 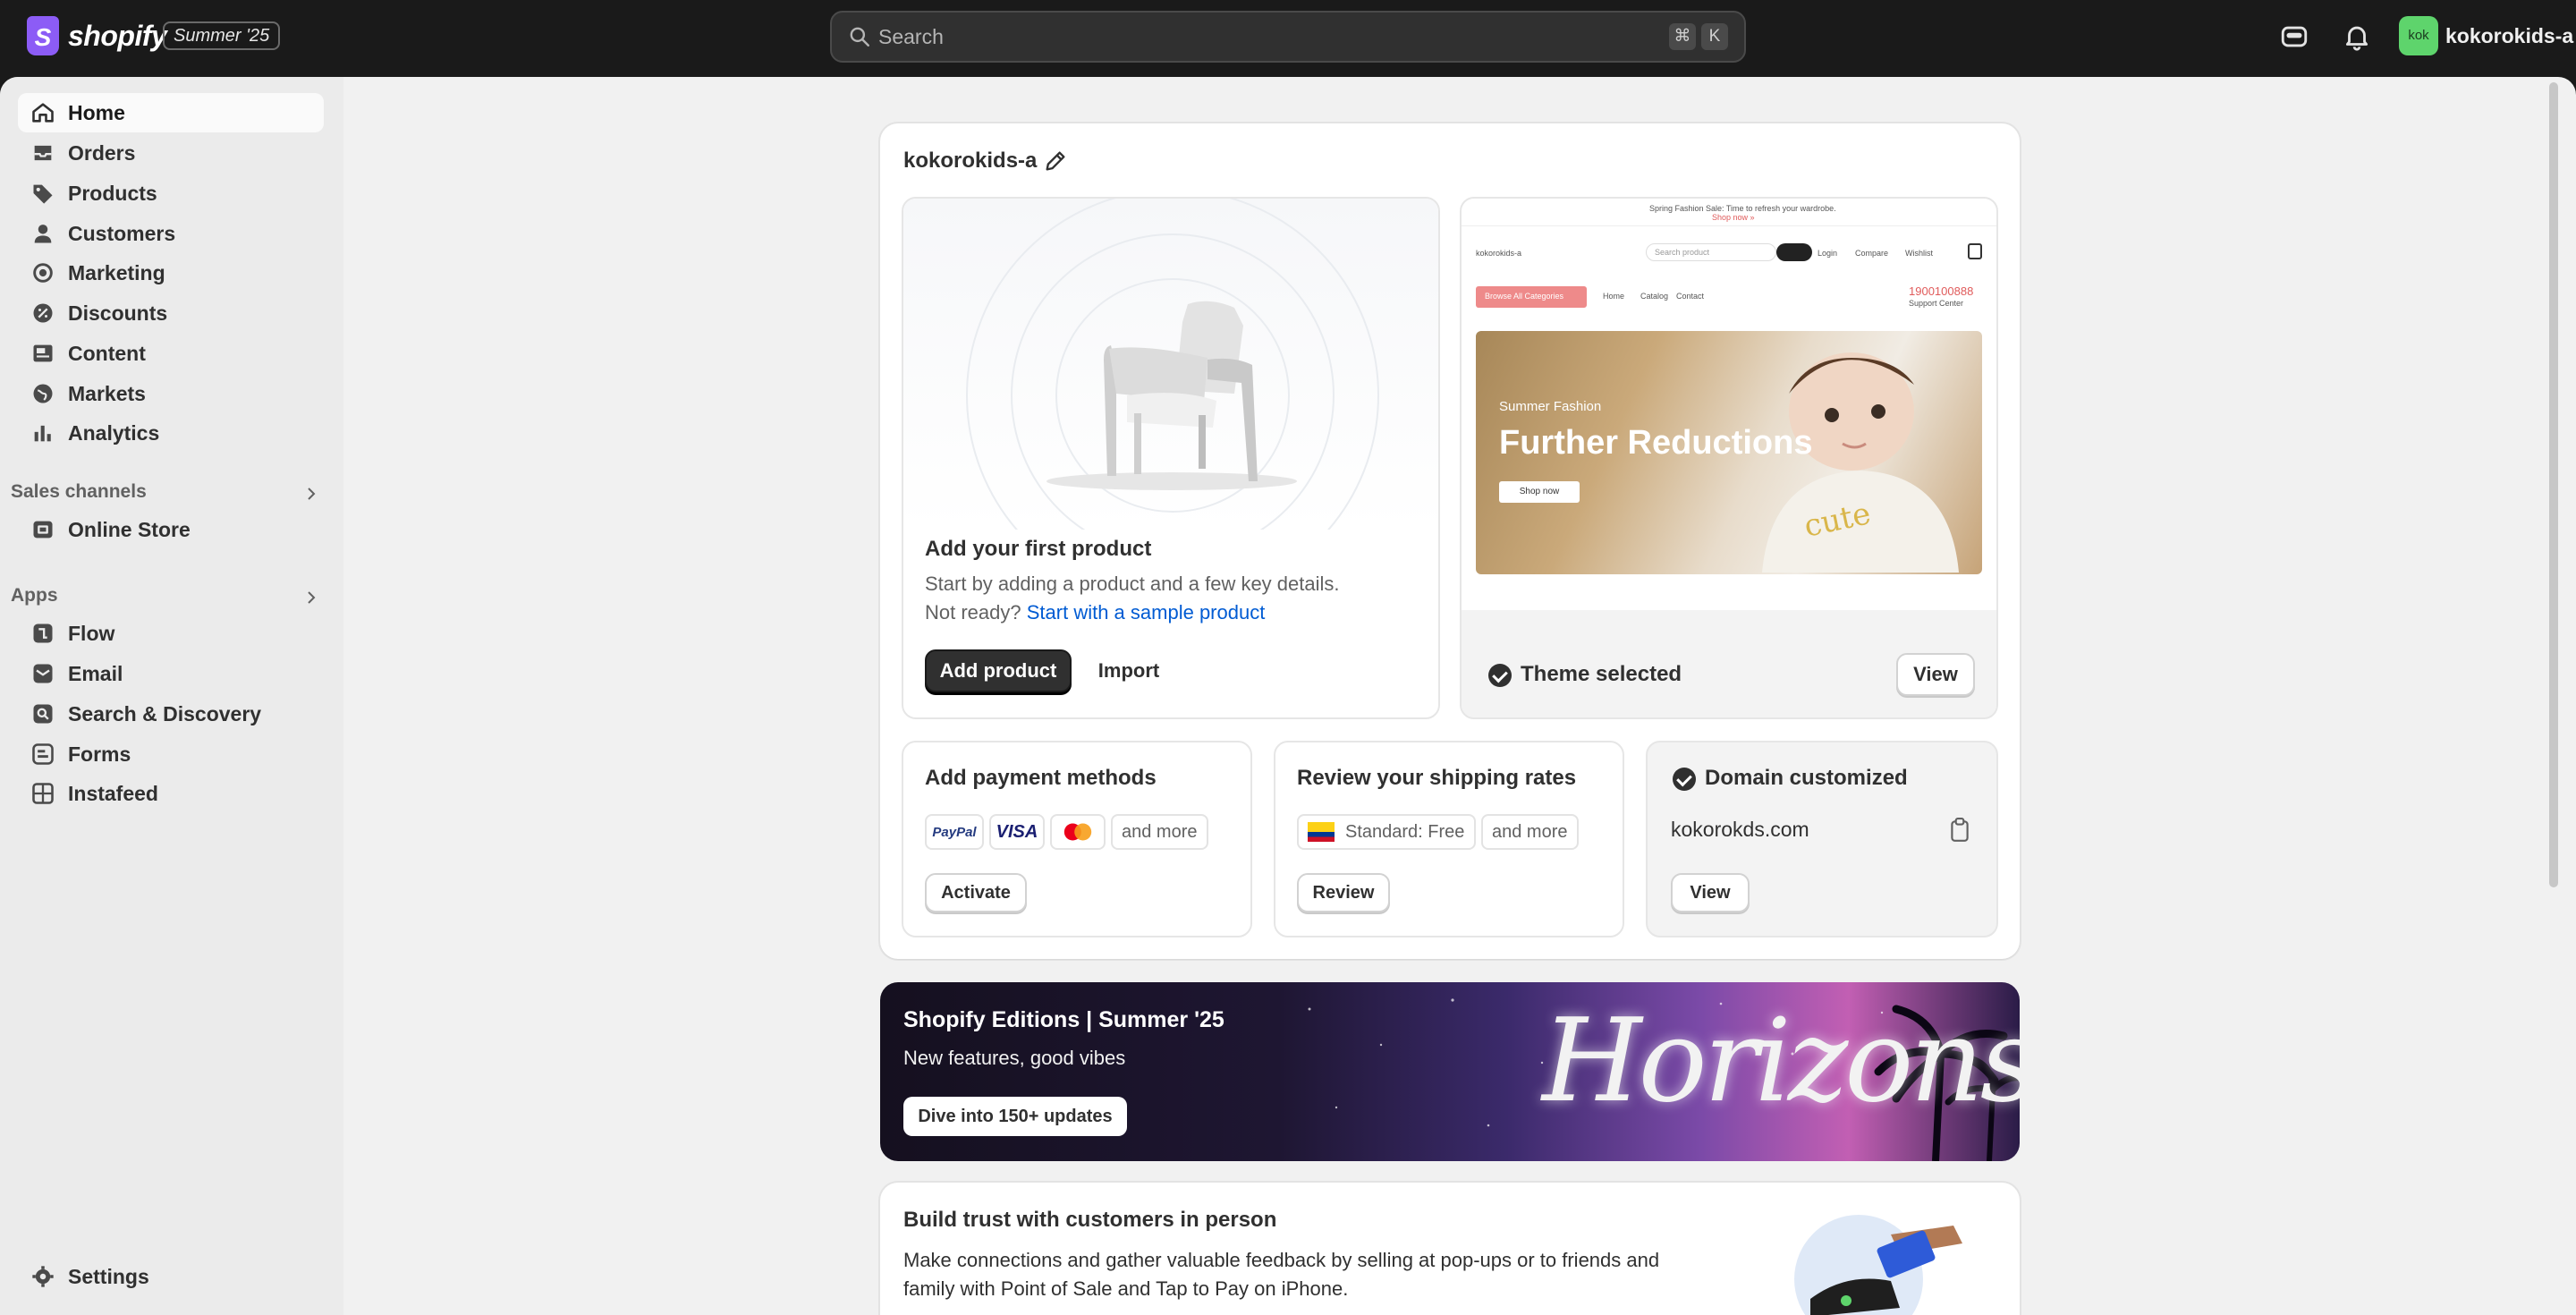 What do you see at coordinates (171, 193) in the screenshot?
I see `sidebar-item-products: Products` at bounding box center [171, 193].